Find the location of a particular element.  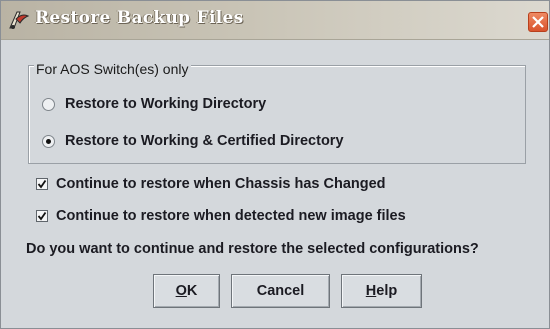

radio-working-directory: Restore to Working Directory is located at coordinates (154, 104).